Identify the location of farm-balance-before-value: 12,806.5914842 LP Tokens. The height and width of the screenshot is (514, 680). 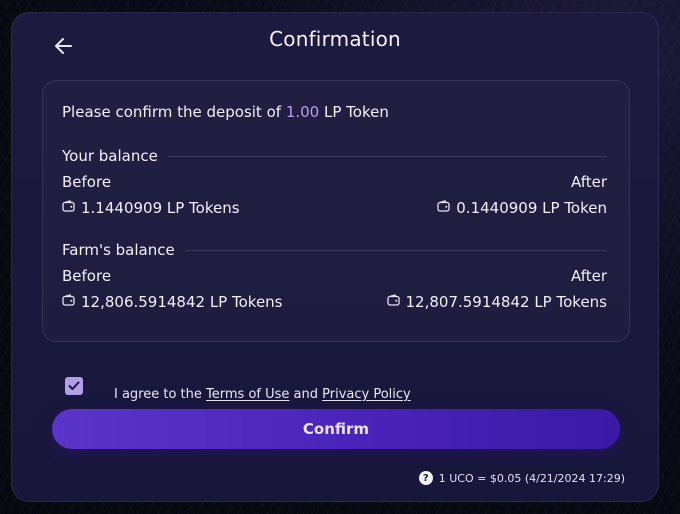
(182, 302).